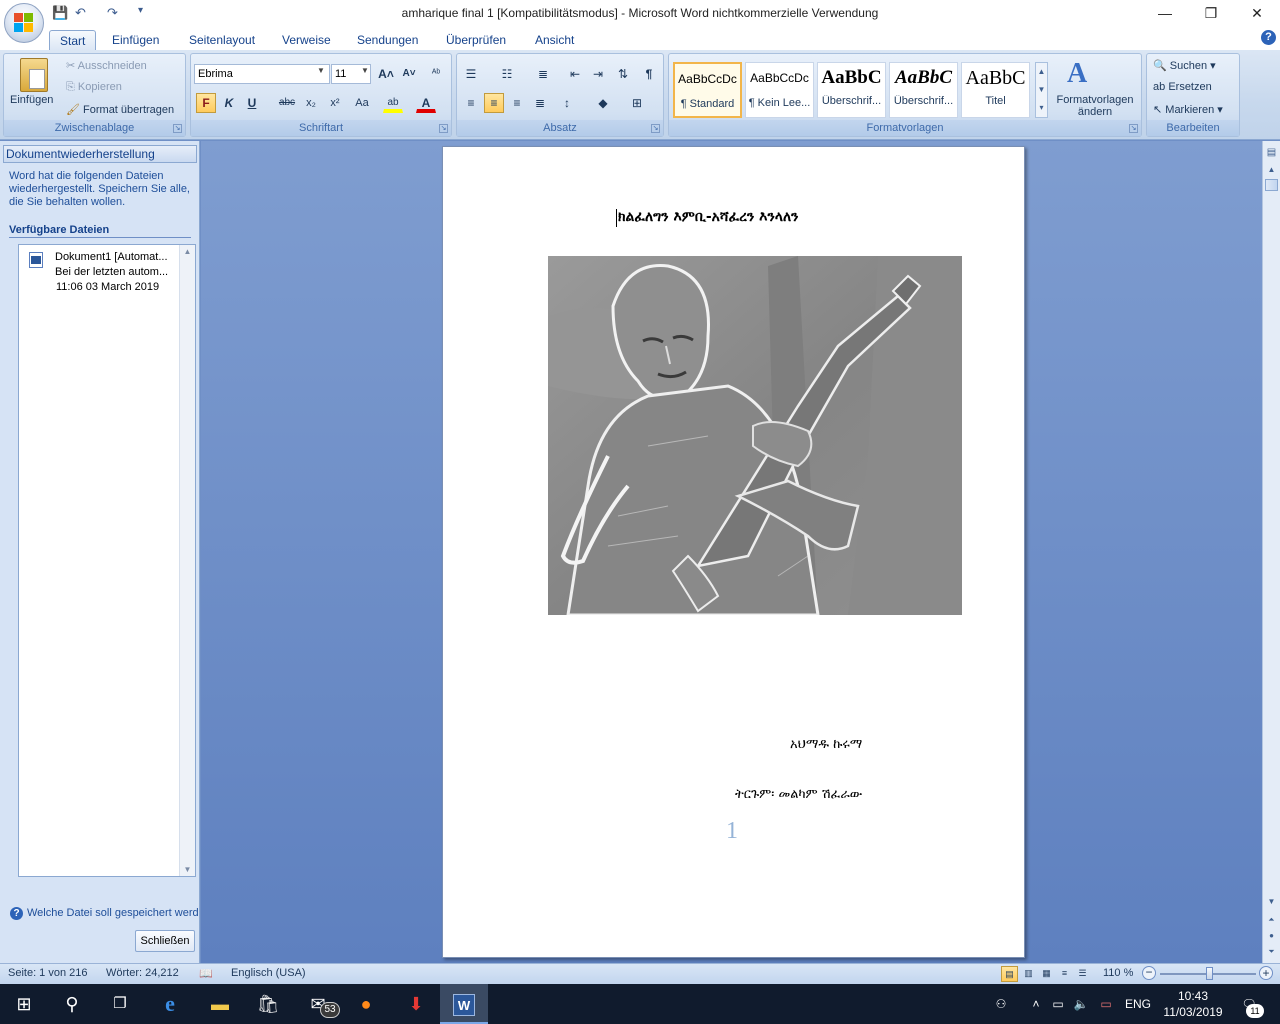 The image size is (1280, 1024). I want to click on align-left-icon: ≡, so click(471, 103).